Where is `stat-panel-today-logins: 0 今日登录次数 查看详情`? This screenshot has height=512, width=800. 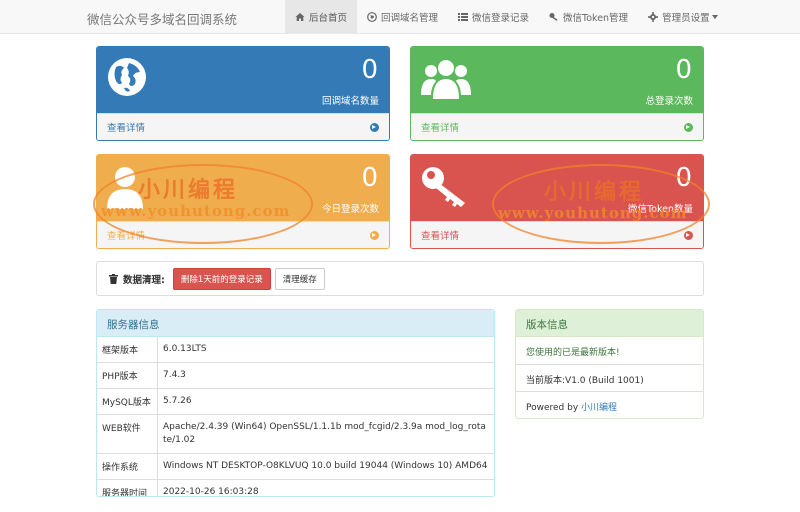
stat-panel-today-logins: 0 今日登录次数 查看详情 is located at coordinates (243, 201).